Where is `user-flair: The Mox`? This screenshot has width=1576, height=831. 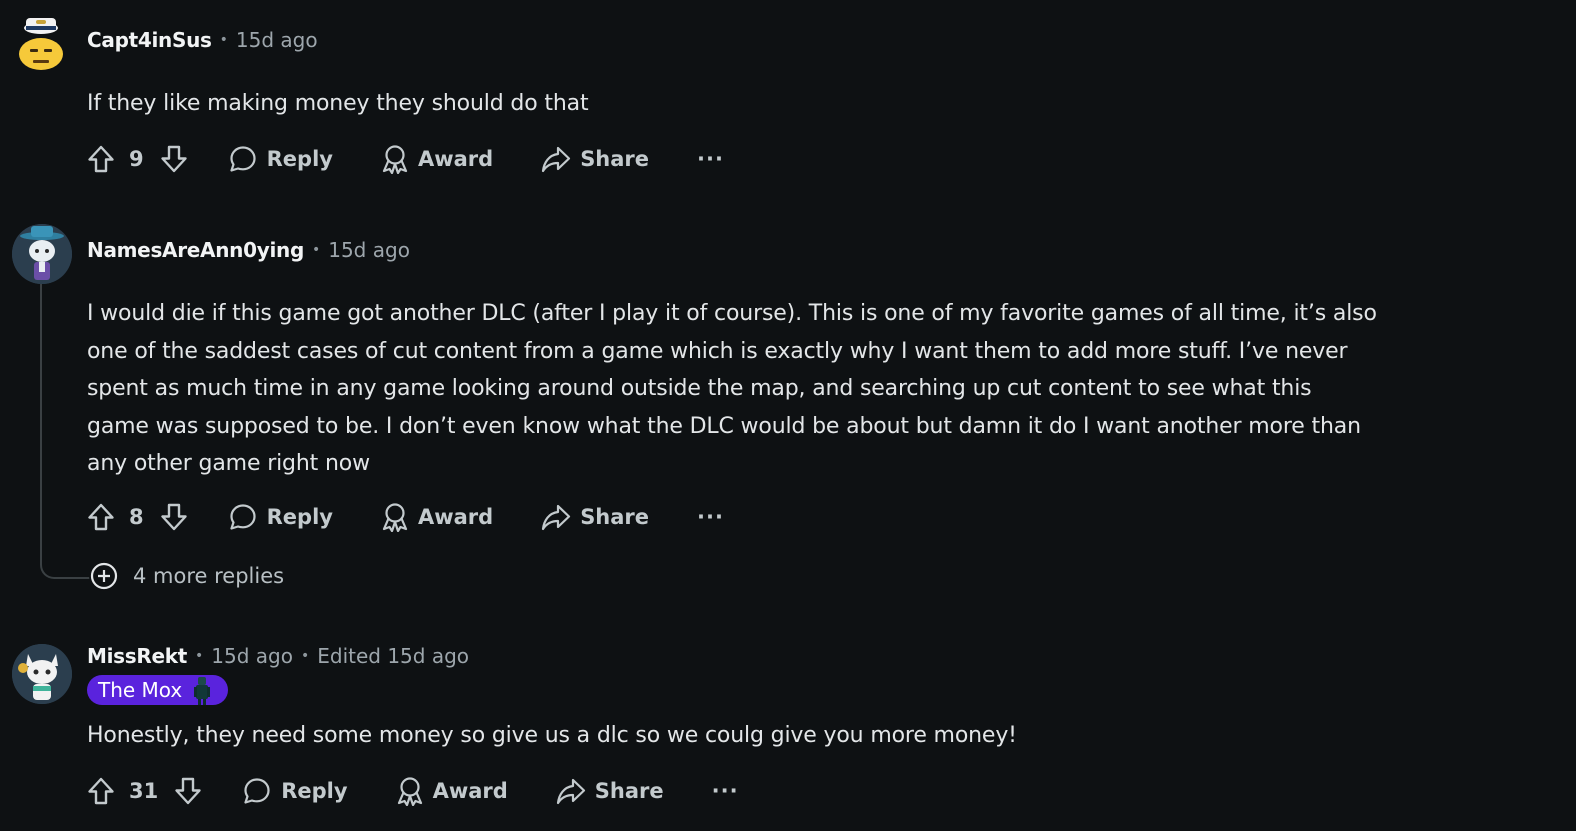 user-flair: The Mox is located at coordinates (158, 690).